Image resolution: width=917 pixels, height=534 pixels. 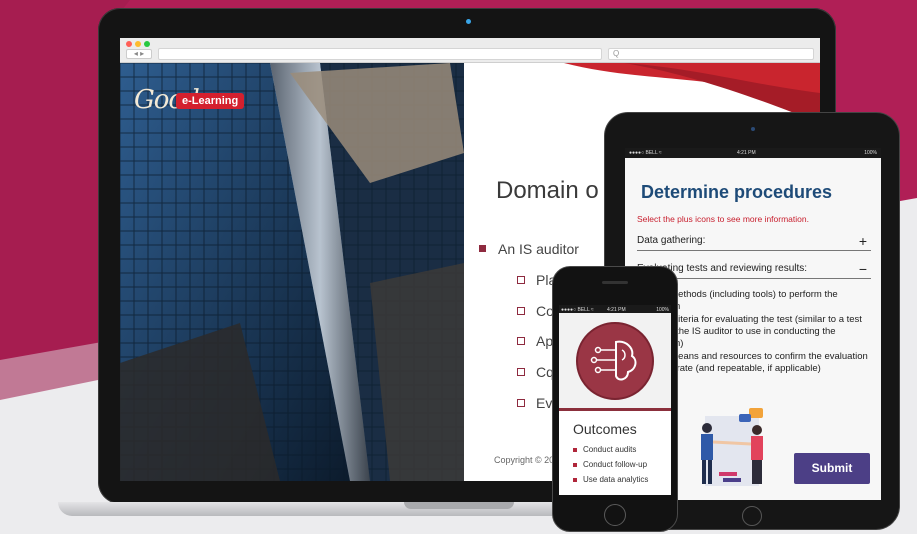 I want to click on page-title: Determine procedures, so click(x=737, y=192).